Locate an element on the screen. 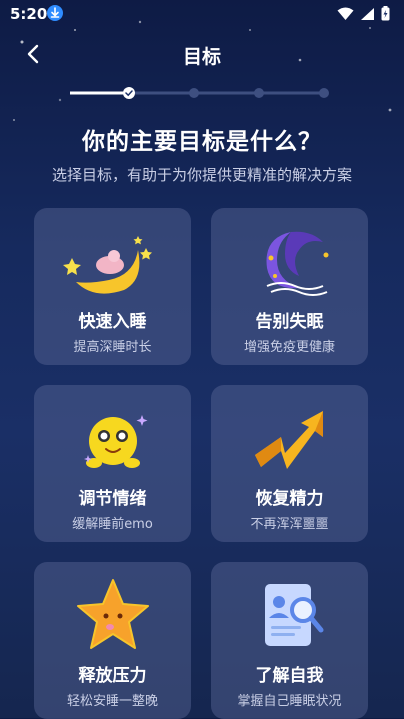 The image size is (404, 719). goal-title: 了解自我 is located at coordinates (289, 676).